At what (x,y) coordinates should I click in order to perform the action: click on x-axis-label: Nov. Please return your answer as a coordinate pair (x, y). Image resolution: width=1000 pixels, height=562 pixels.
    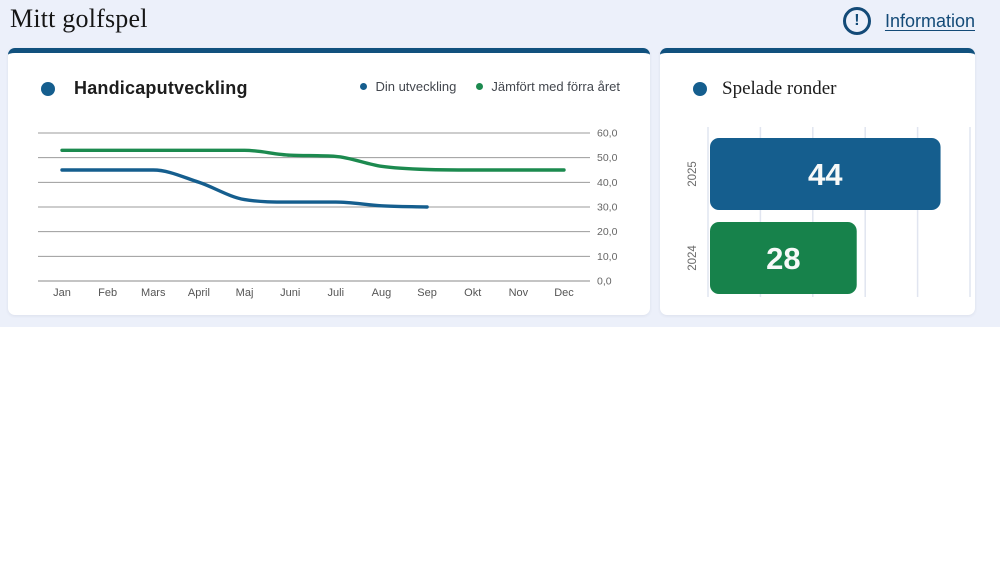
    Looking at the image, I should click on (519, 293).